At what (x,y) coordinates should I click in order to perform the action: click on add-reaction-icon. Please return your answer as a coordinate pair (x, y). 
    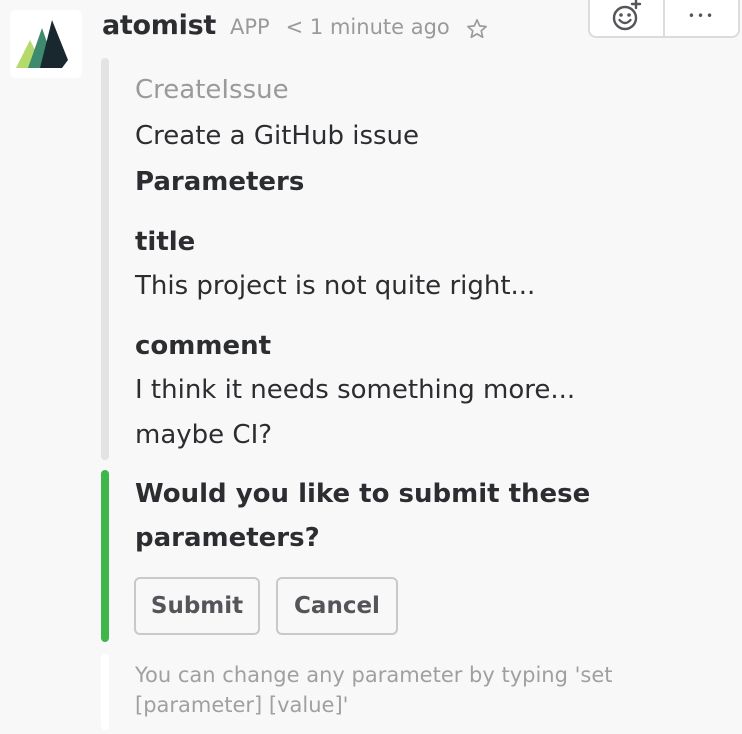
    Looking at the image, I should click on (626, 15).